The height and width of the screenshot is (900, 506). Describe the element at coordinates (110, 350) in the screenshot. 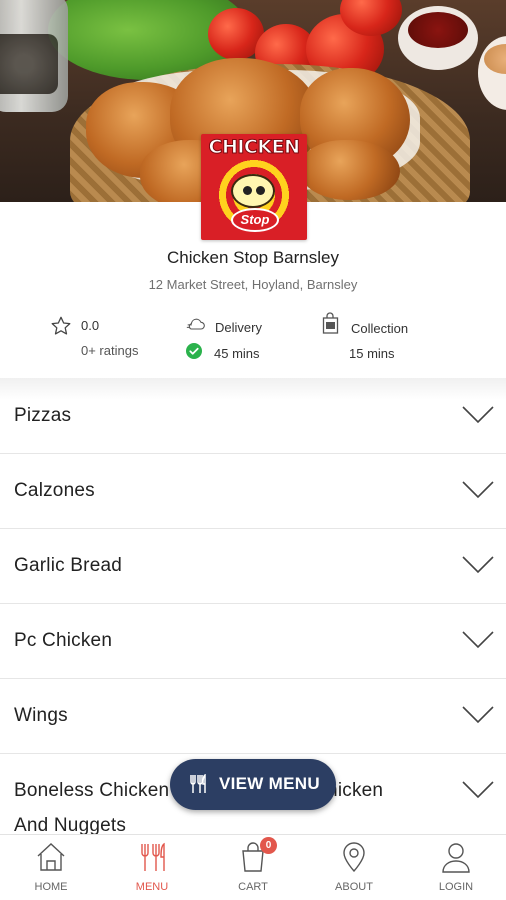

I see `rating-count: 0+ ratings` at that location.